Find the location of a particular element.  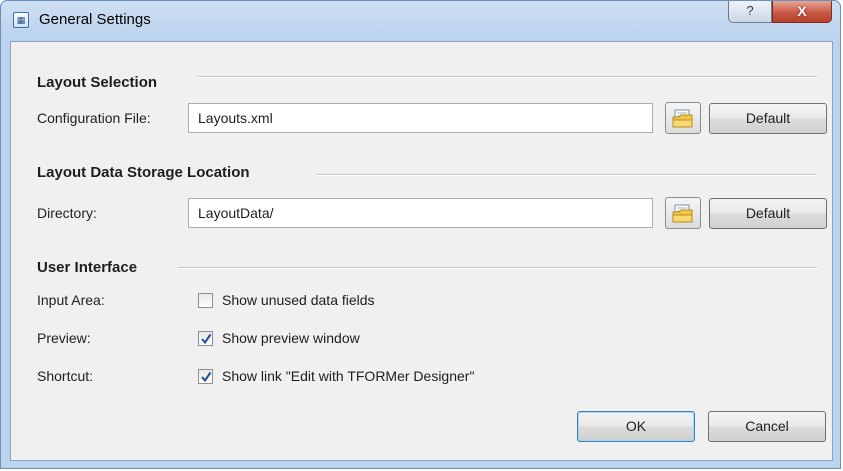

show-designer-link-option: Show link "Edit with TFORMer Designer" is located at coordinates (336, 376).